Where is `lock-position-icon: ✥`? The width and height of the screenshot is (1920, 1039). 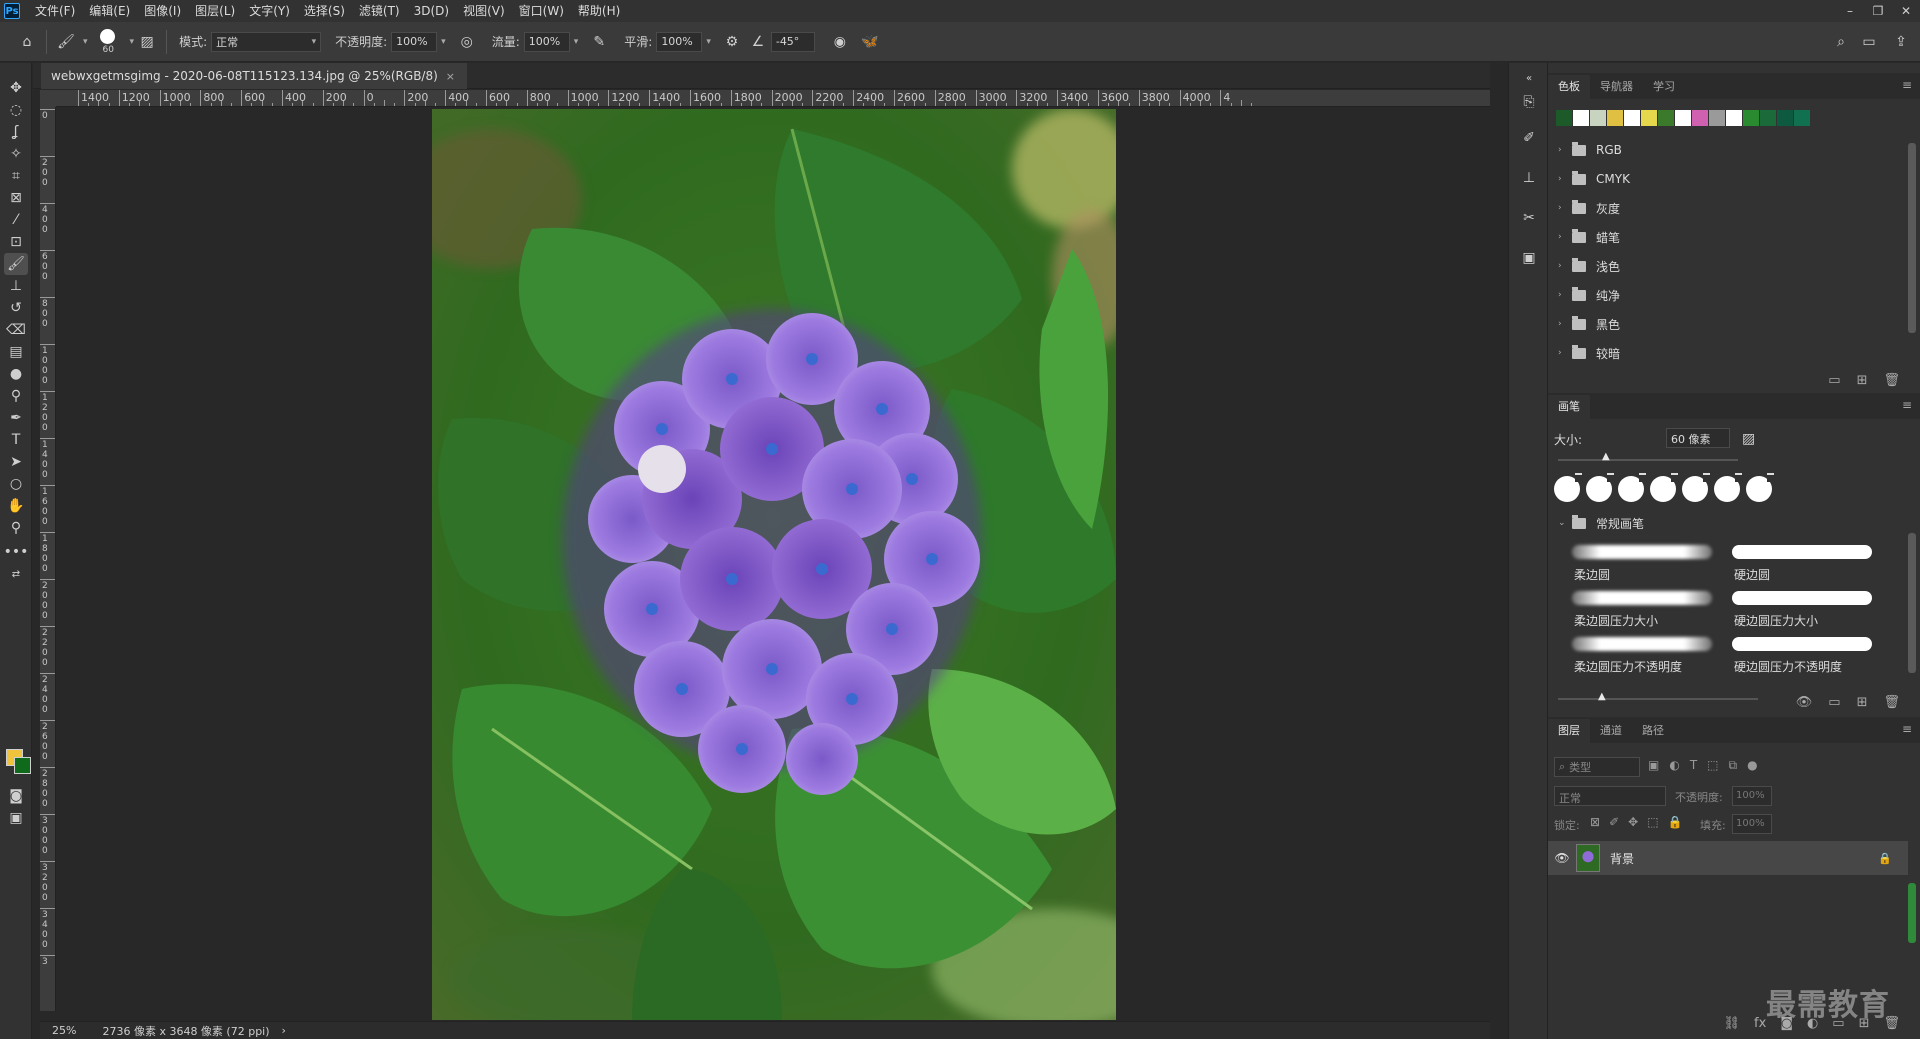
lock-position-icon: ✥ is located at coordinates (1633, 822).